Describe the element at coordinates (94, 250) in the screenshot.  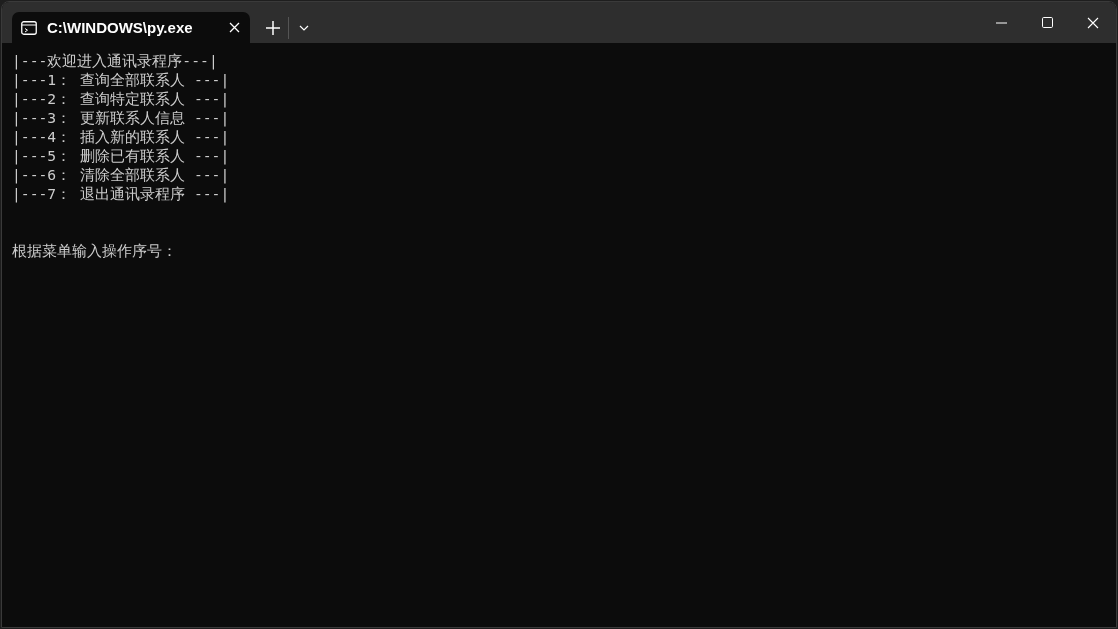
I see `console-prompt: 根据菜单输入操作序号：` at that location.